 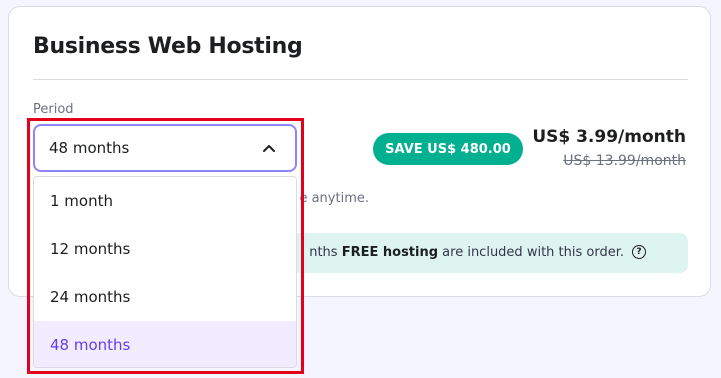 I want to click on divider, so click(x=360, y=79).